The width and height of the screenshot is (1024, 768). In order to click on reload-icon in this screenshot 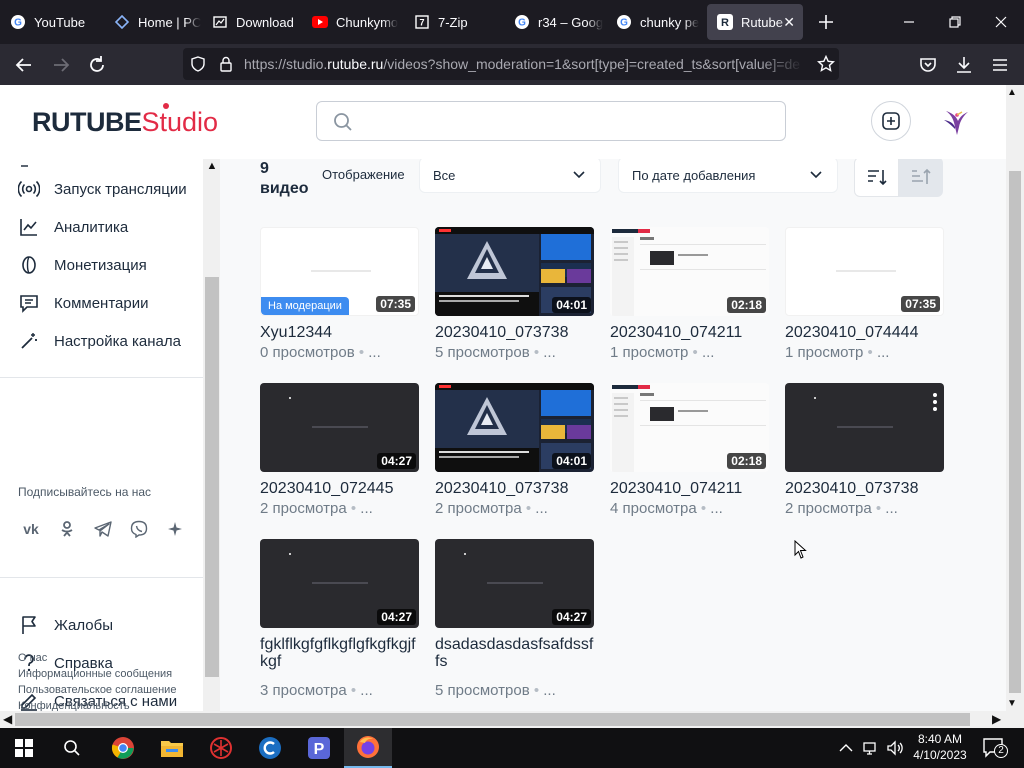, I will do `click(97, 65)`.